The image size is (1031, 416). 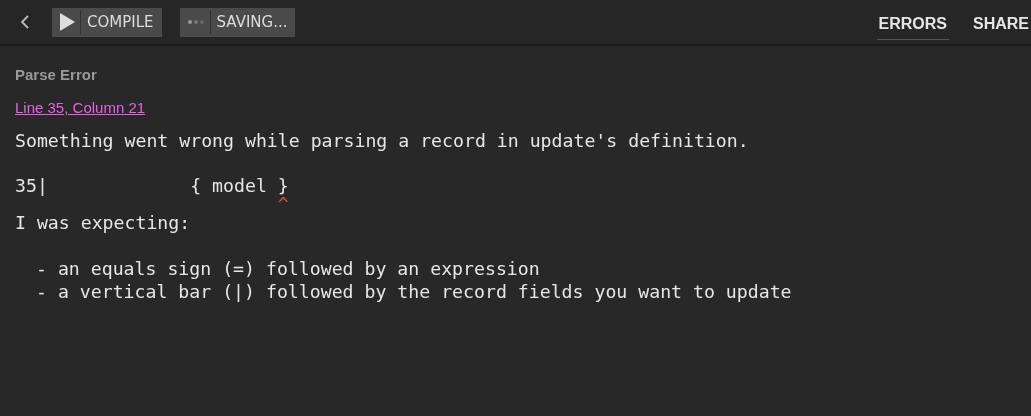 I want to click on loading-dots-icon, so click(x=195, y=22).